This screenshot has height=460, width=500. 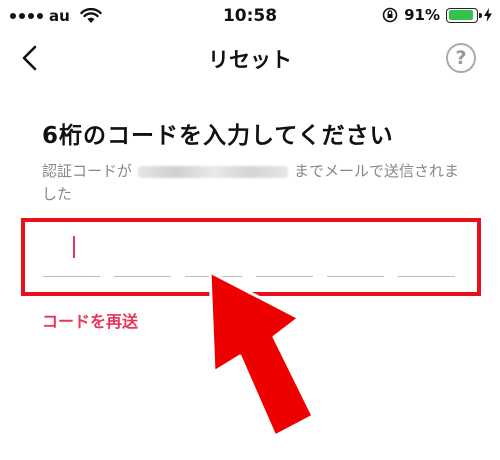 What do you see at coordinates (461, 58) in the screenshot?
I see `help-icon: ?` at bounding box center [461, 58].